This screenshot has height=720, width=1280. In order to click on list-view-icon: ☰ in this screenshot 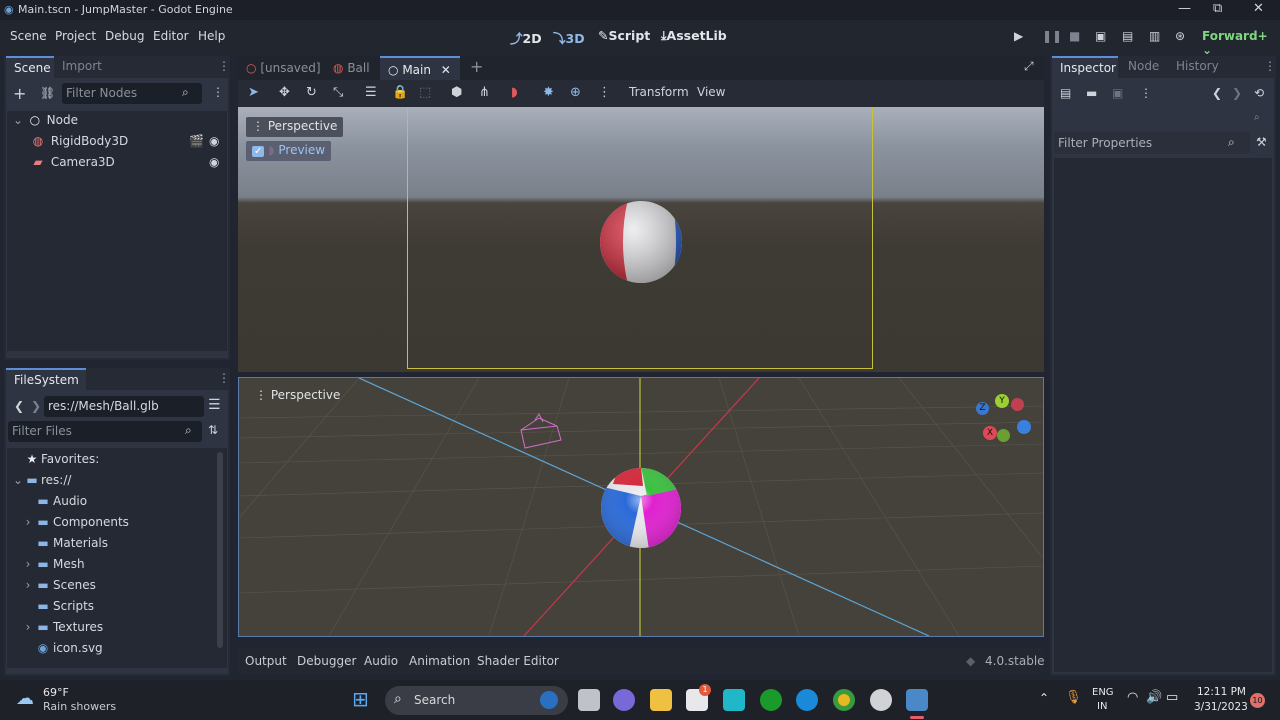, I will do `click(214, 405)`.